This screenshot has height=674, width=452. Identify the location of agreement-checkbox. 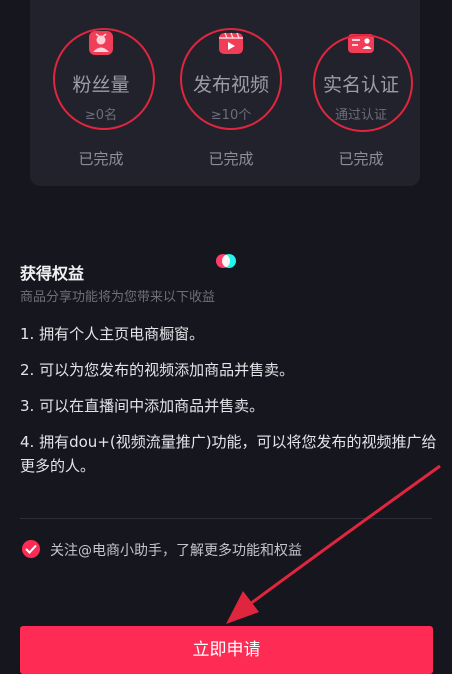
(31, 549).